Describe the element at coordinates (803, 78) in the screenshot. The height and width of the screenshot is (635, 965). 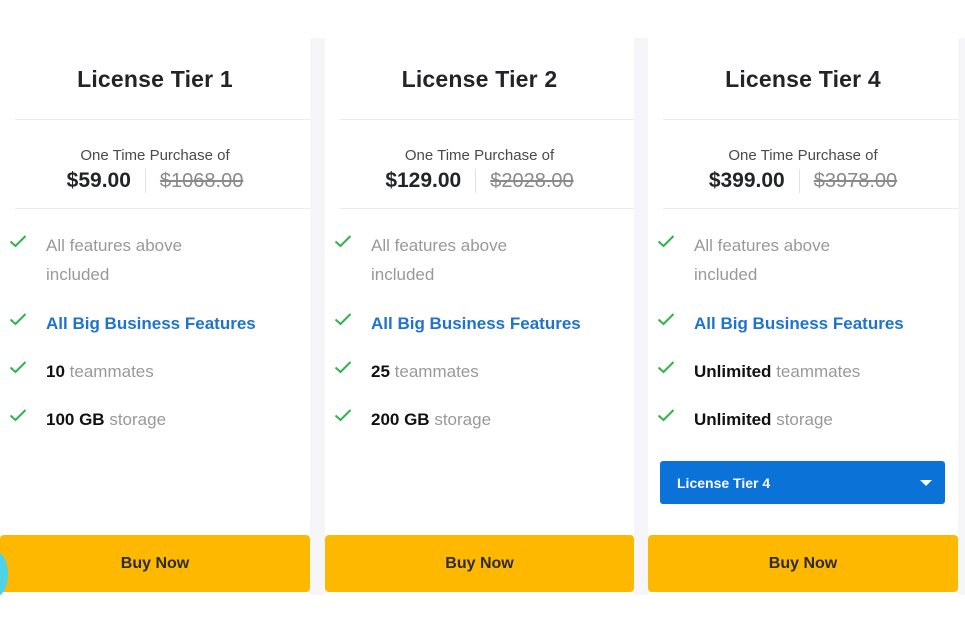
I see `card-title: License Tier 4` at that location.